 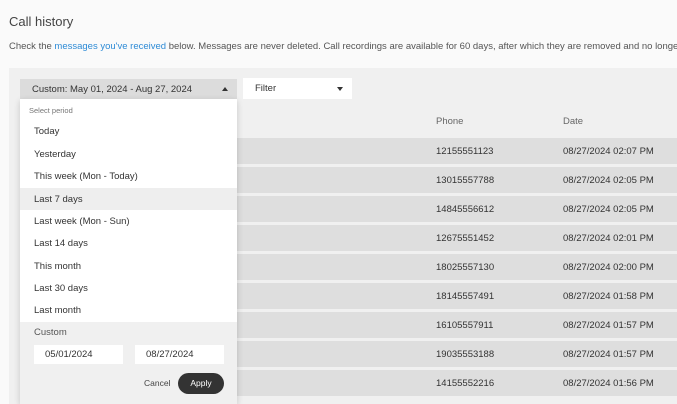 I want to click on period-value: Custom: May 01, 2024 - Aug 27, 2024, so click(x=112, y=89).